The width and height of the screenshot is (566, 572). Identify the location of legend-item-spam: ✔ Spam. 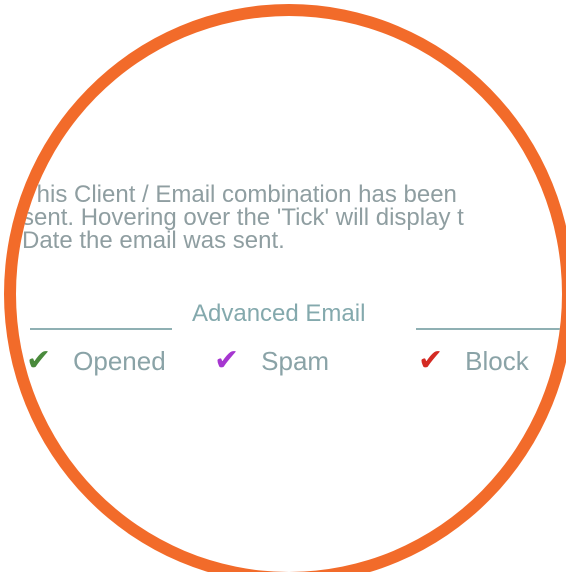
(271, 361).